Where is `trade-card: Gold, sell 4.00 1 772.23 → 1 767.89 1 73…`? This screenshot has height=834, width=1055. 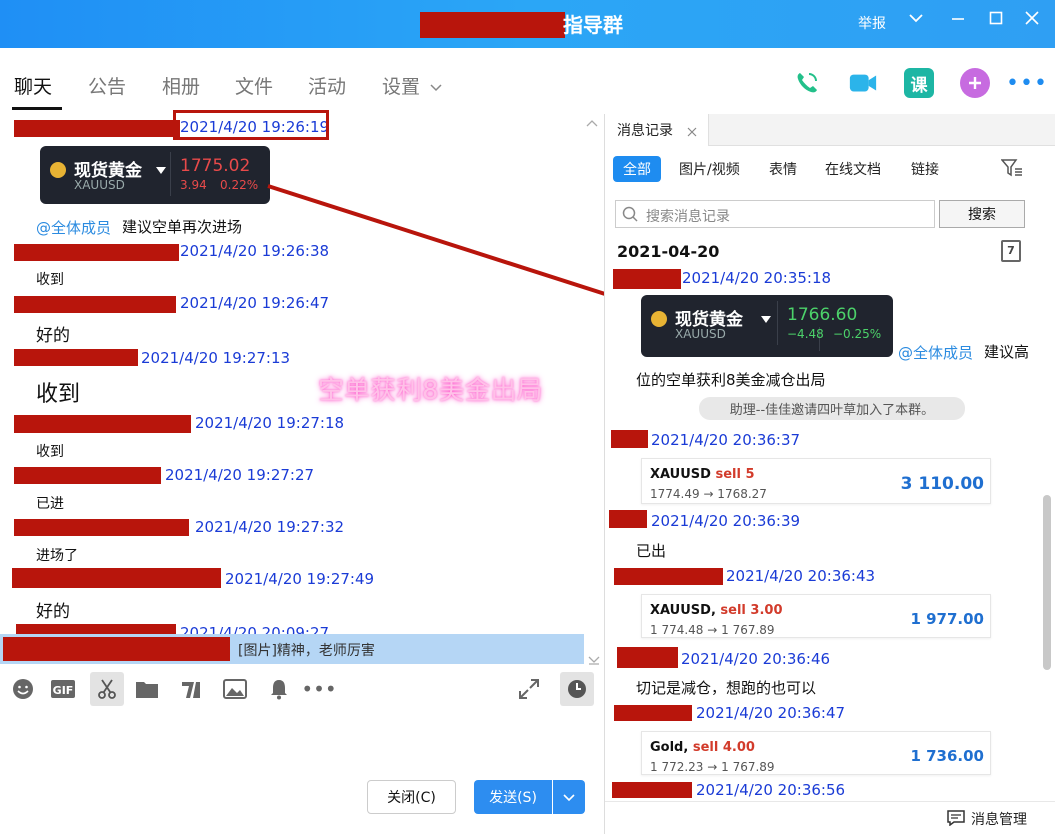
trade-card: Gold, sell 4.00 1 772.23 → 1 767.89 1 73… is located at coordinates (816, 753).